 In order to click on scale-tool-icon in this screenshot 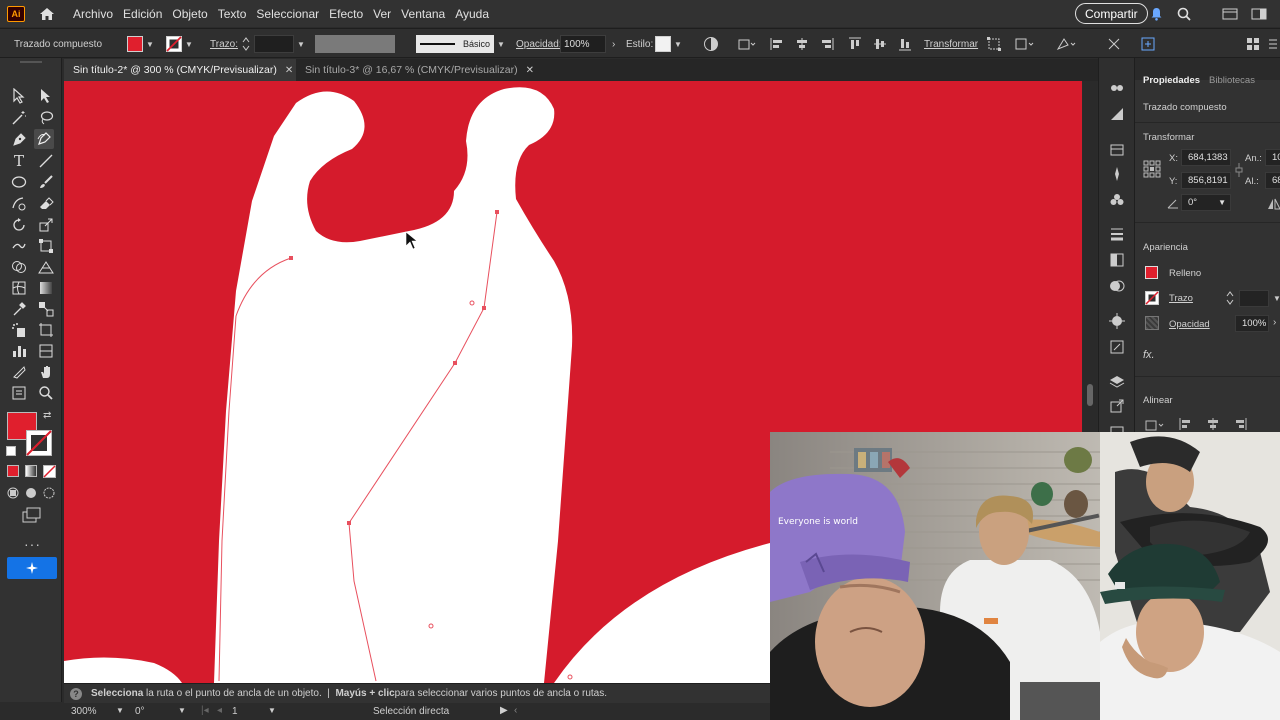, I will do `click(46, 225)`.